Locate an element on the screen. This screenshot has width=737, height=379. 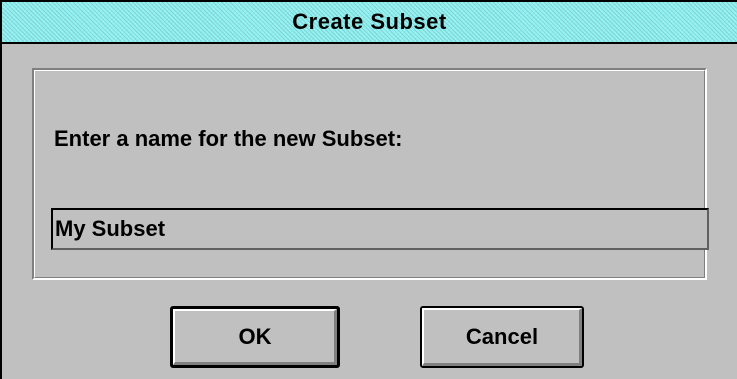
cancel-button-label: Cancel is located at coordinates (502, 336).